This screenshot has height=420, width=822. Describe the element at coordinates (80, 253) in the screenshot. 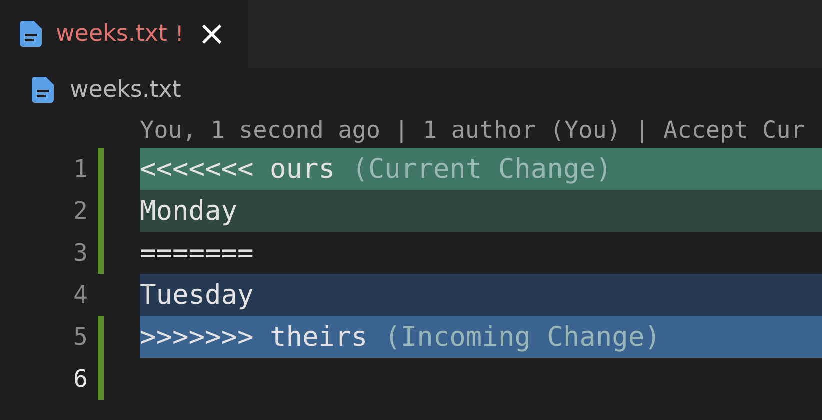

I see `line-number: 3` at that location.